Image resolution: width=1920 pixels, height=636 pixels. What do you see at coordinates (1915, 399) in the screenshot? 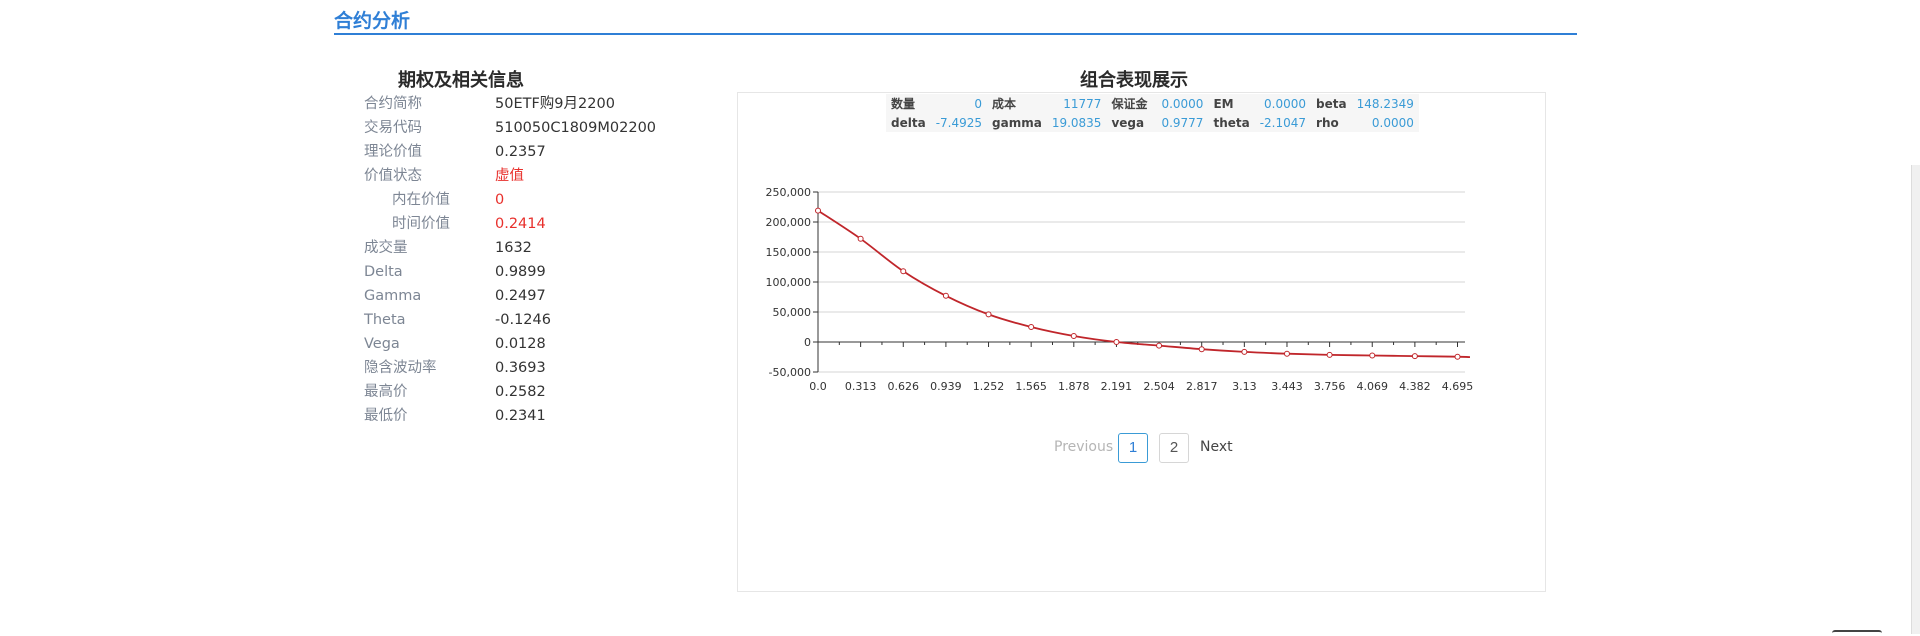
I see `vertical-scrollbar` at bounding box center [1915, 399].